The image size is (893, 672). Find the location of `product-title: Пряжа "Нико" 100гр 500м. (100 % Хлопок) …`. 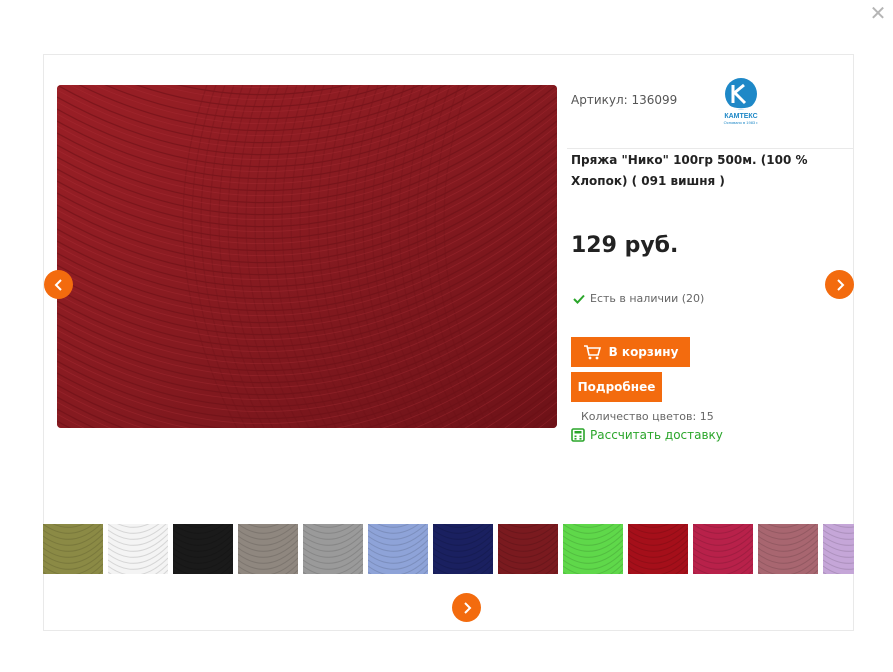

product-title: Пряжа "Нико" 100гр 500м. (100 % Хлопок) … is located at coordinates (689, 170).